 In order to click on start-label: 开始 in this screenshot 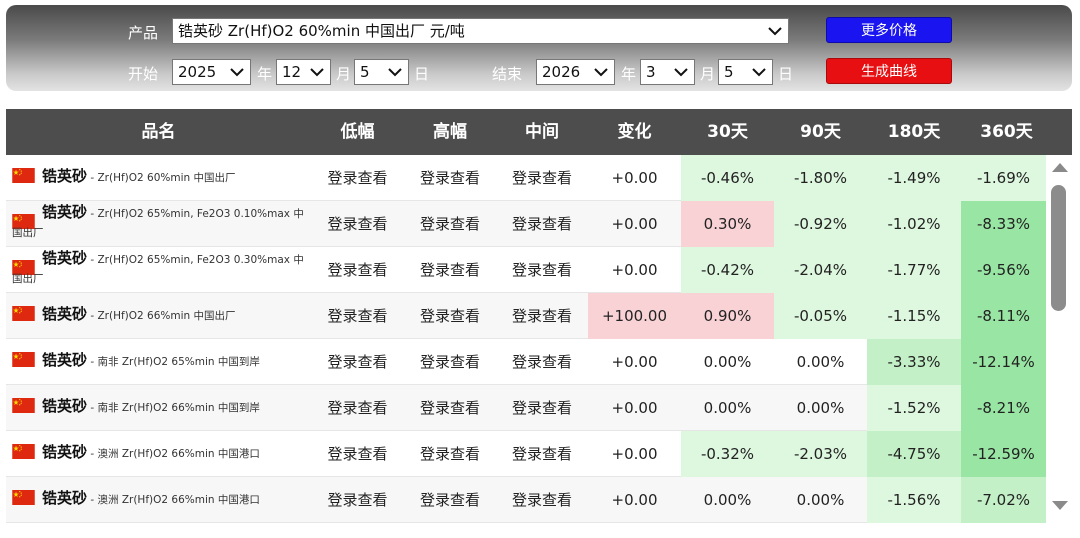, I will do `click(143, 74)`.